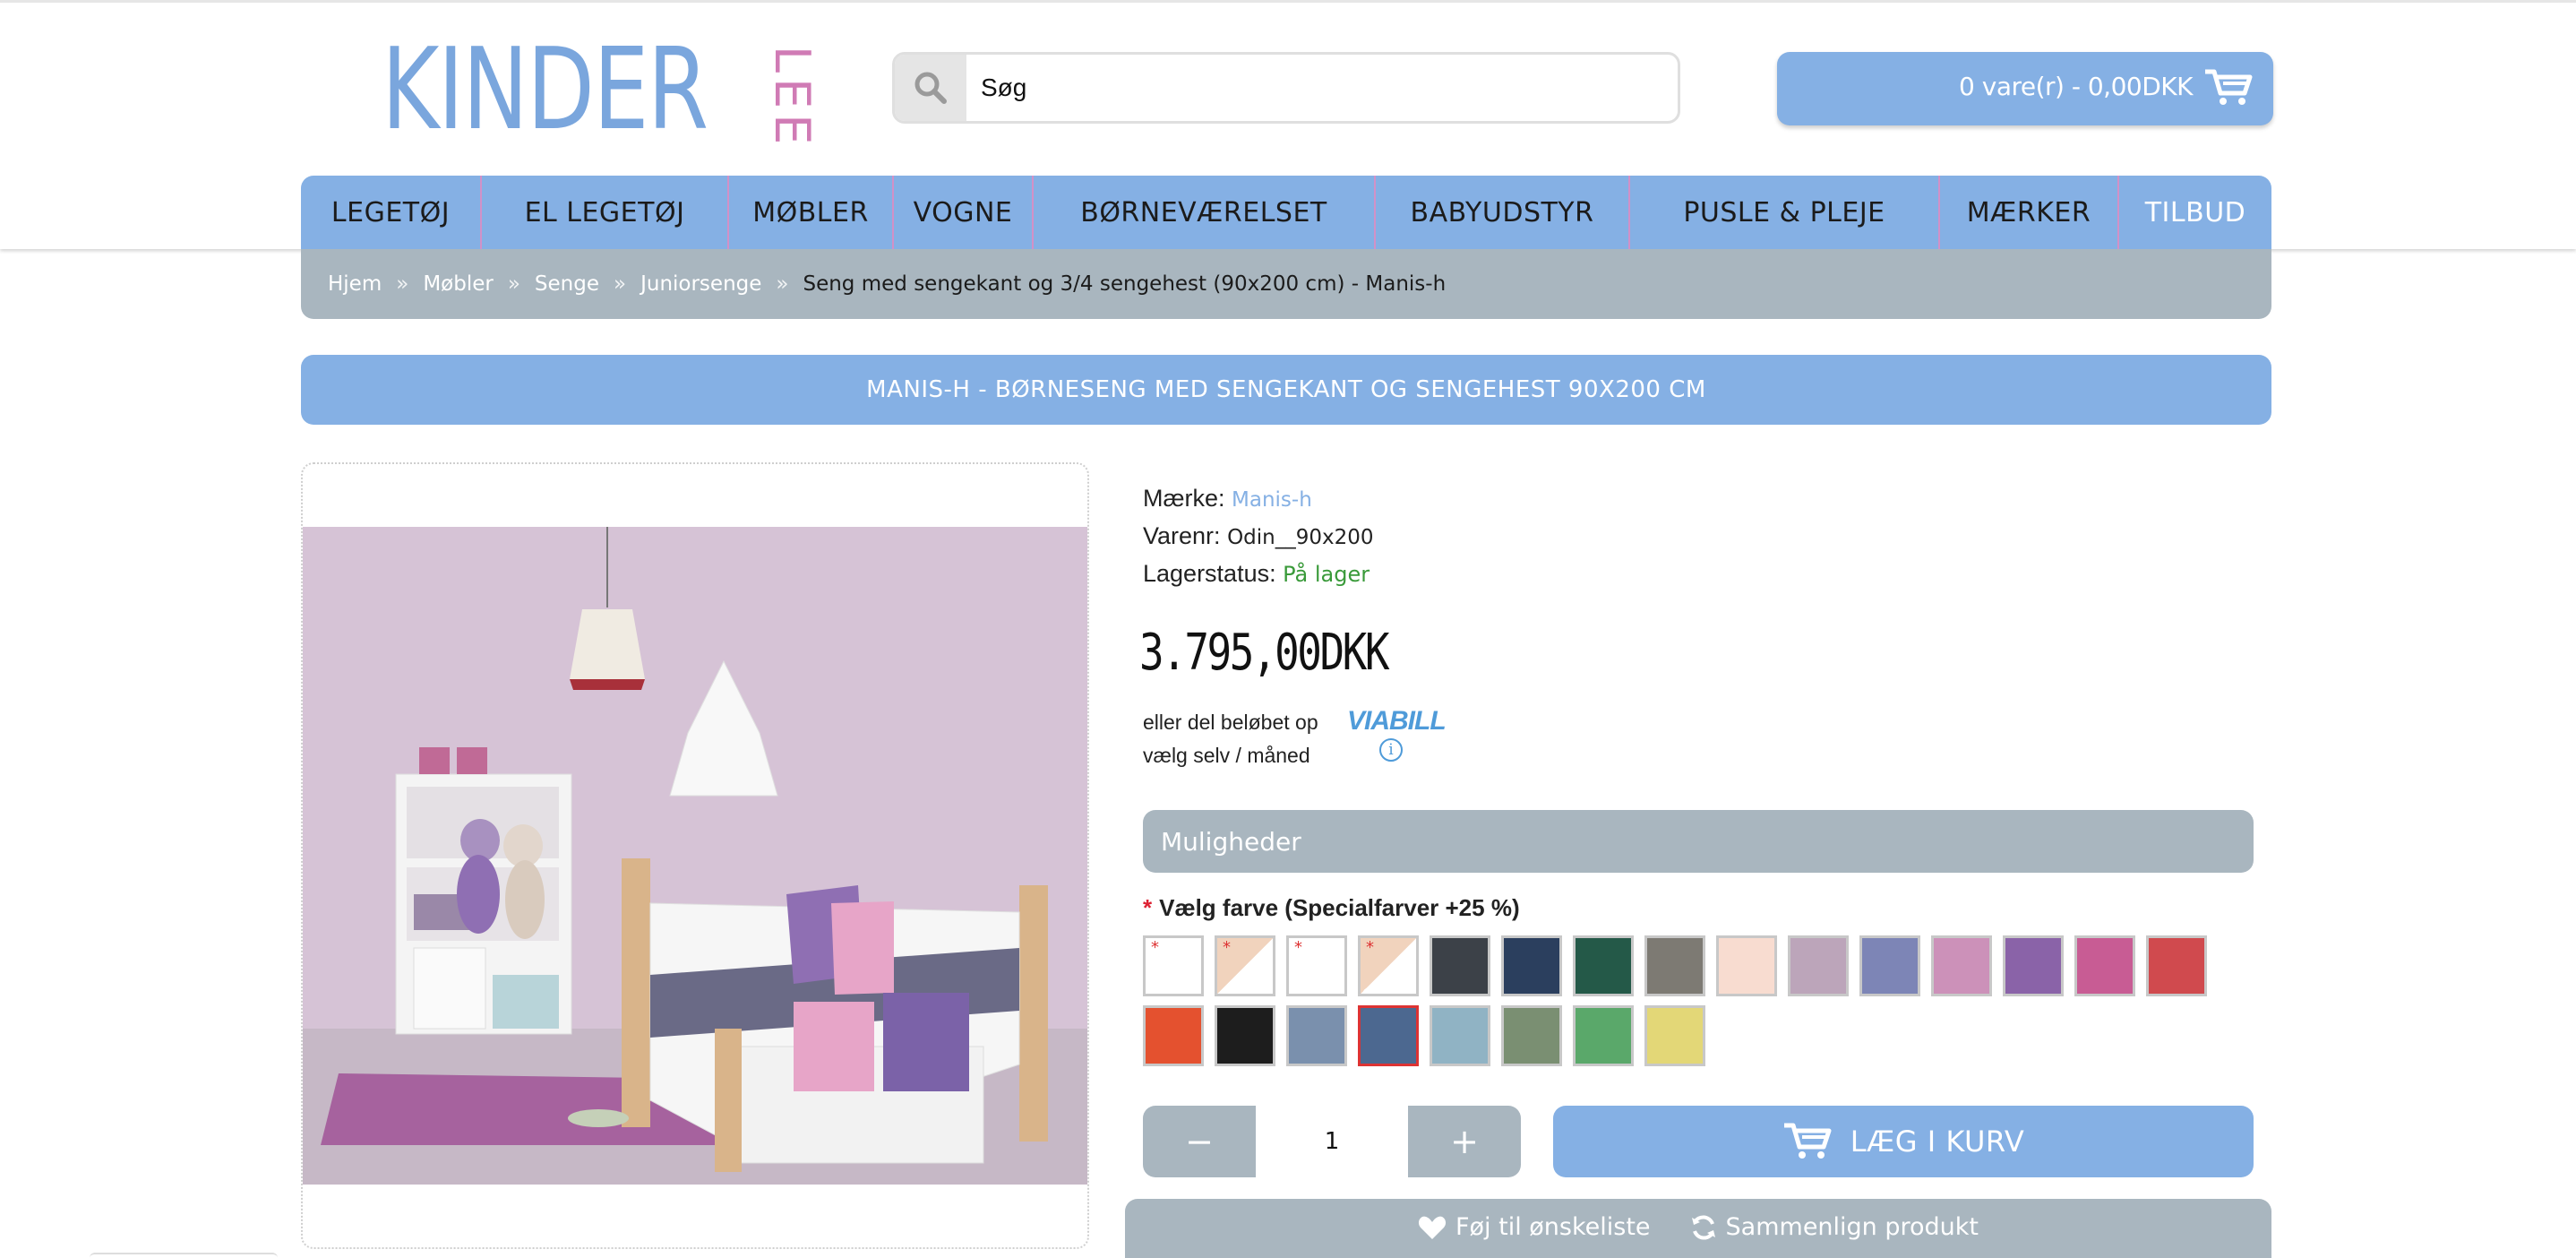 This screenshot has width=2576, height=1258. What do you see at coordinates (1707, 574) in the screenshot?
I see `stock-line: Lagerstatus: På lager` at bounding box center [1707, 574].